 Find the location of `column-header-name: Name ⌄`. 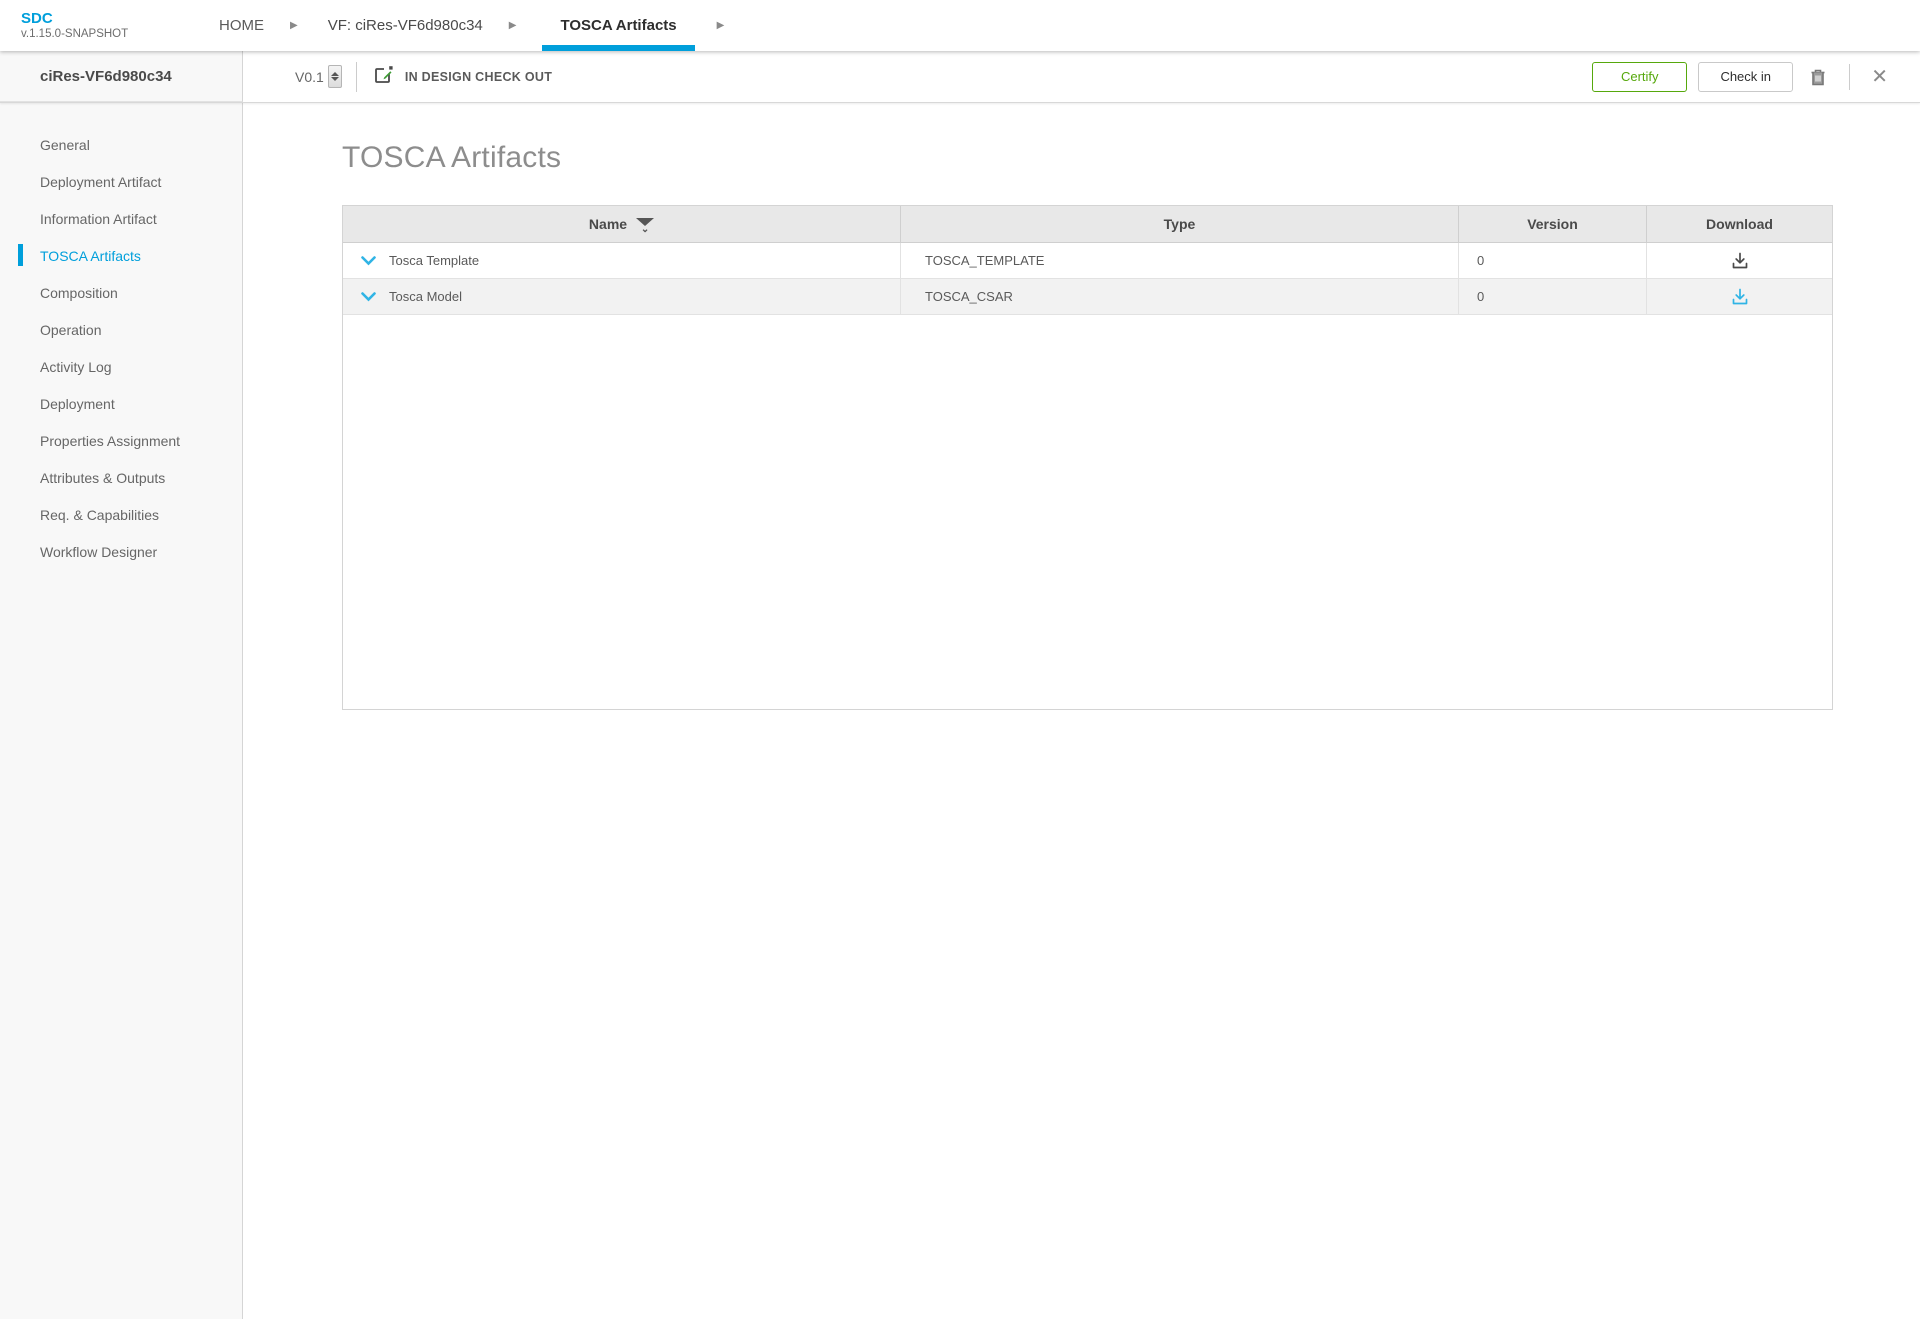

column-header-name: Name ⌄ is located at coordinates (622, 224).